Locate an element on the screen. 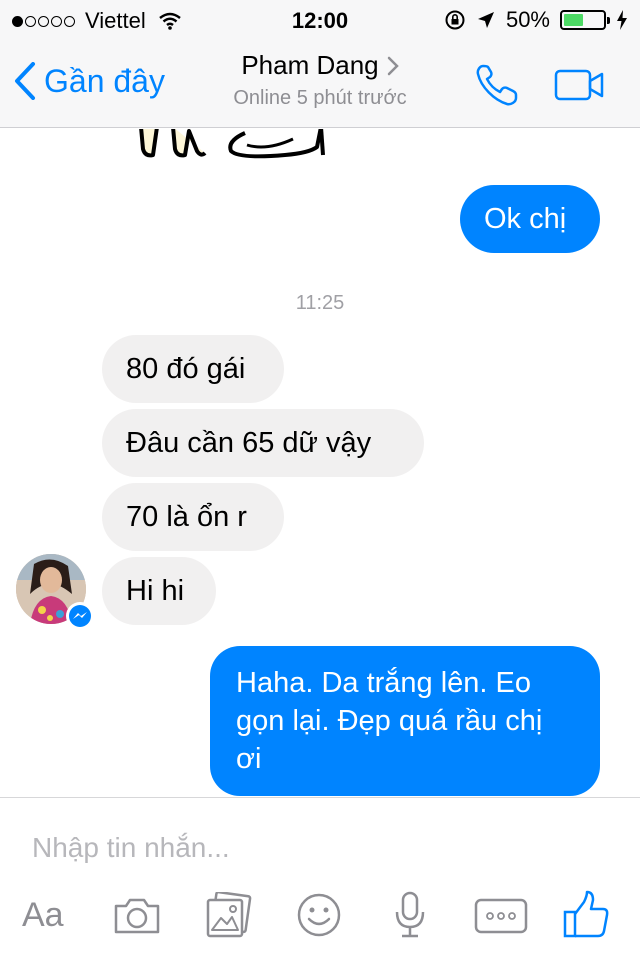 The height and width of the screenshot is (960, 640). gallery-icon is located at coordinates (228, 915).